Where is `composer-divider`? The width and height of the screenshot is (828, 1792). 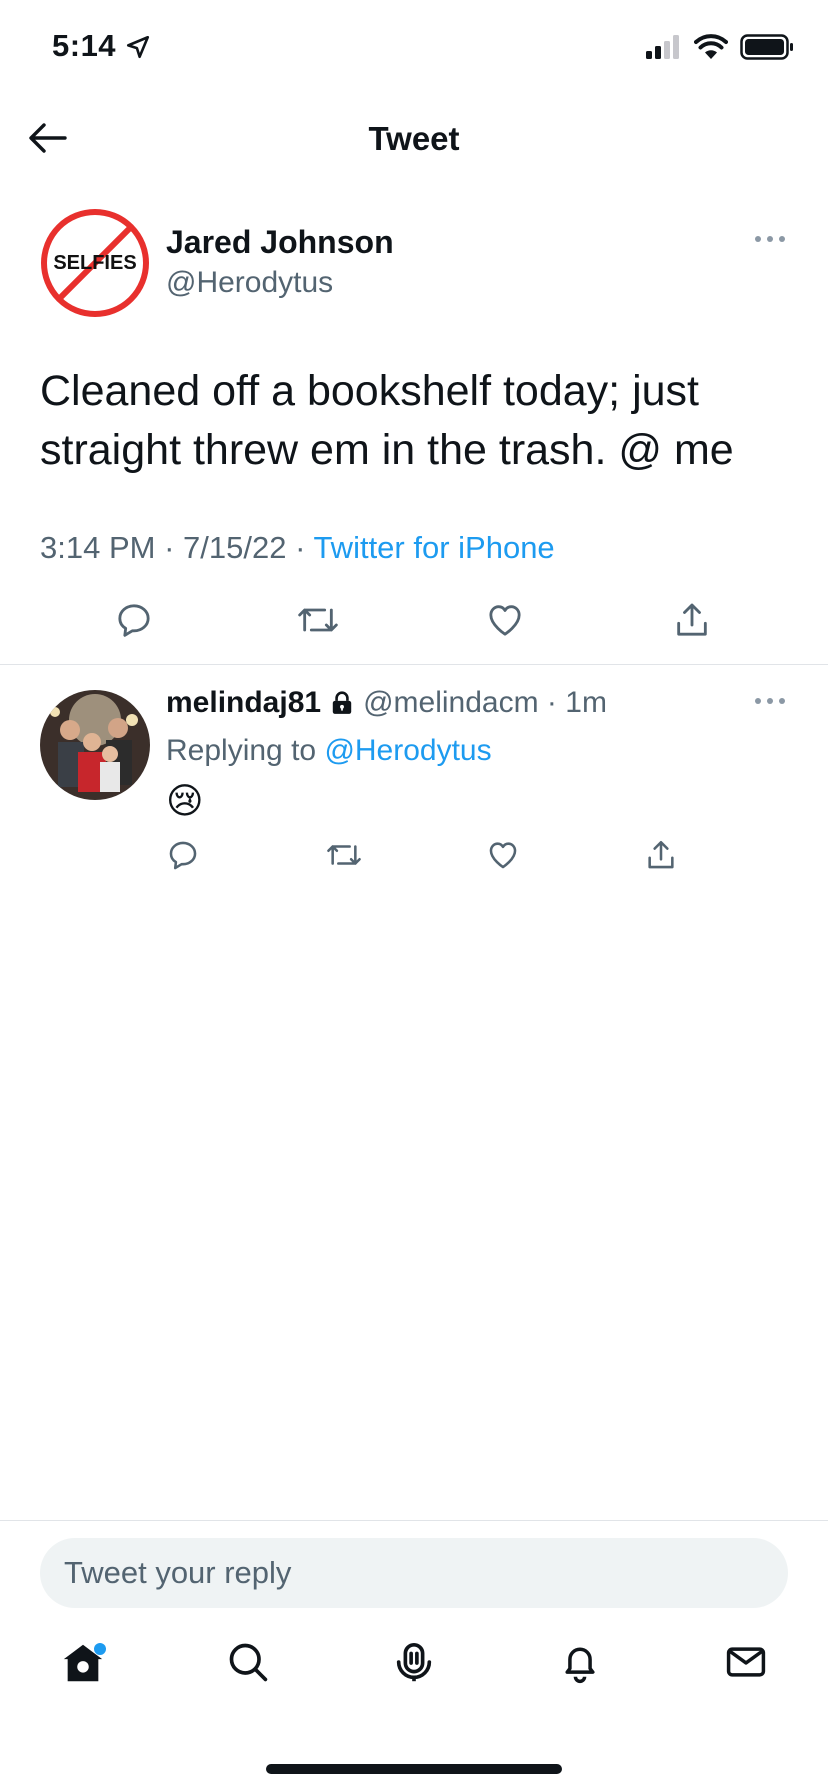 composer-divider is located at coordinates (414, 1520).